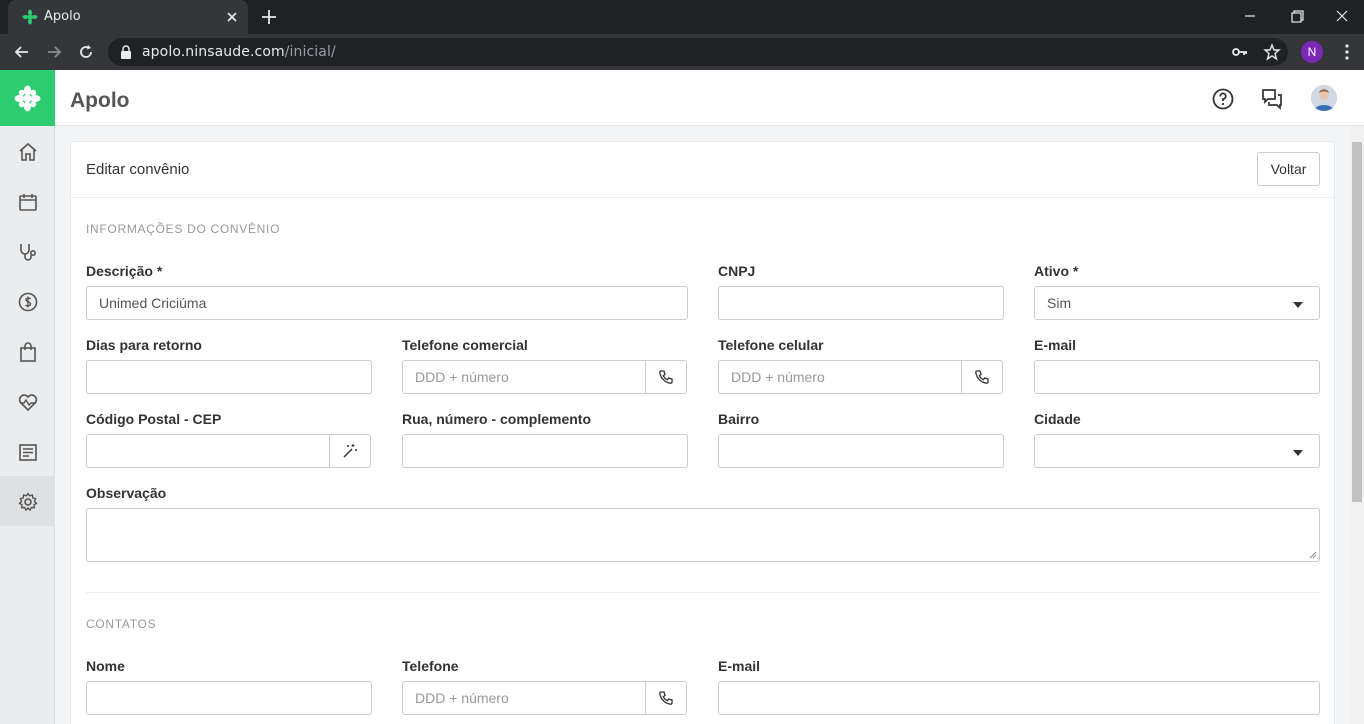 Image resolution: width=1364 pixels, height=724 pixels. Describe the element at coordinates (698, 52) in the screenshot. I see `address-bar: apolo.ninsaude.com/inicial/` at that location.